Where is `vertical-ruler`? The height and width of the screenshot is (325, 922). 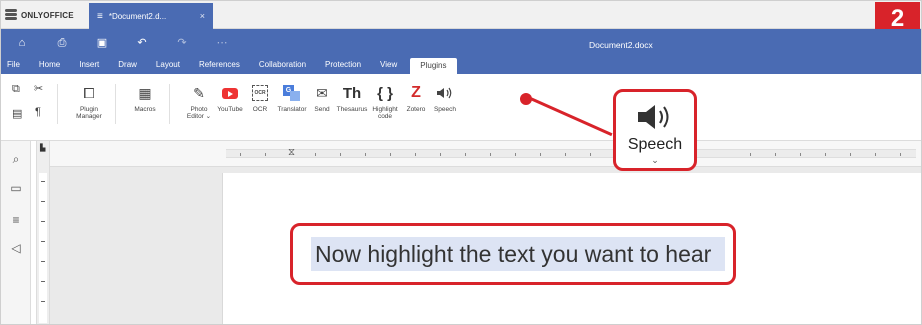
vertical-ruler is located at coordinates (43, 232).